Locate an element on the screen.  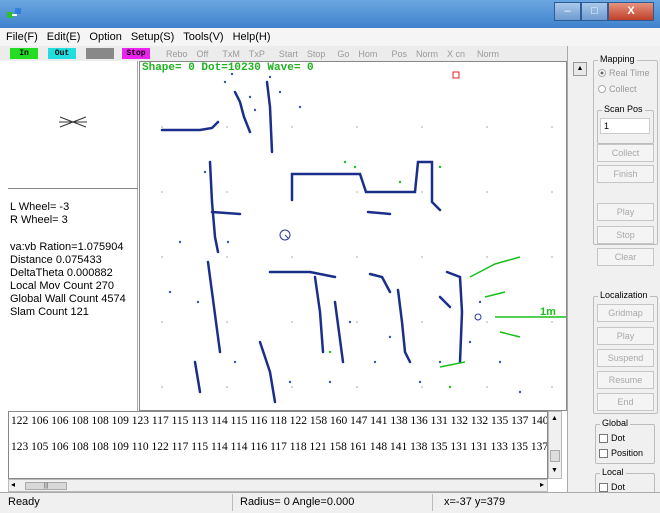
status-coordinates: x=-37 y=379 is located at coordinates (475, 502).